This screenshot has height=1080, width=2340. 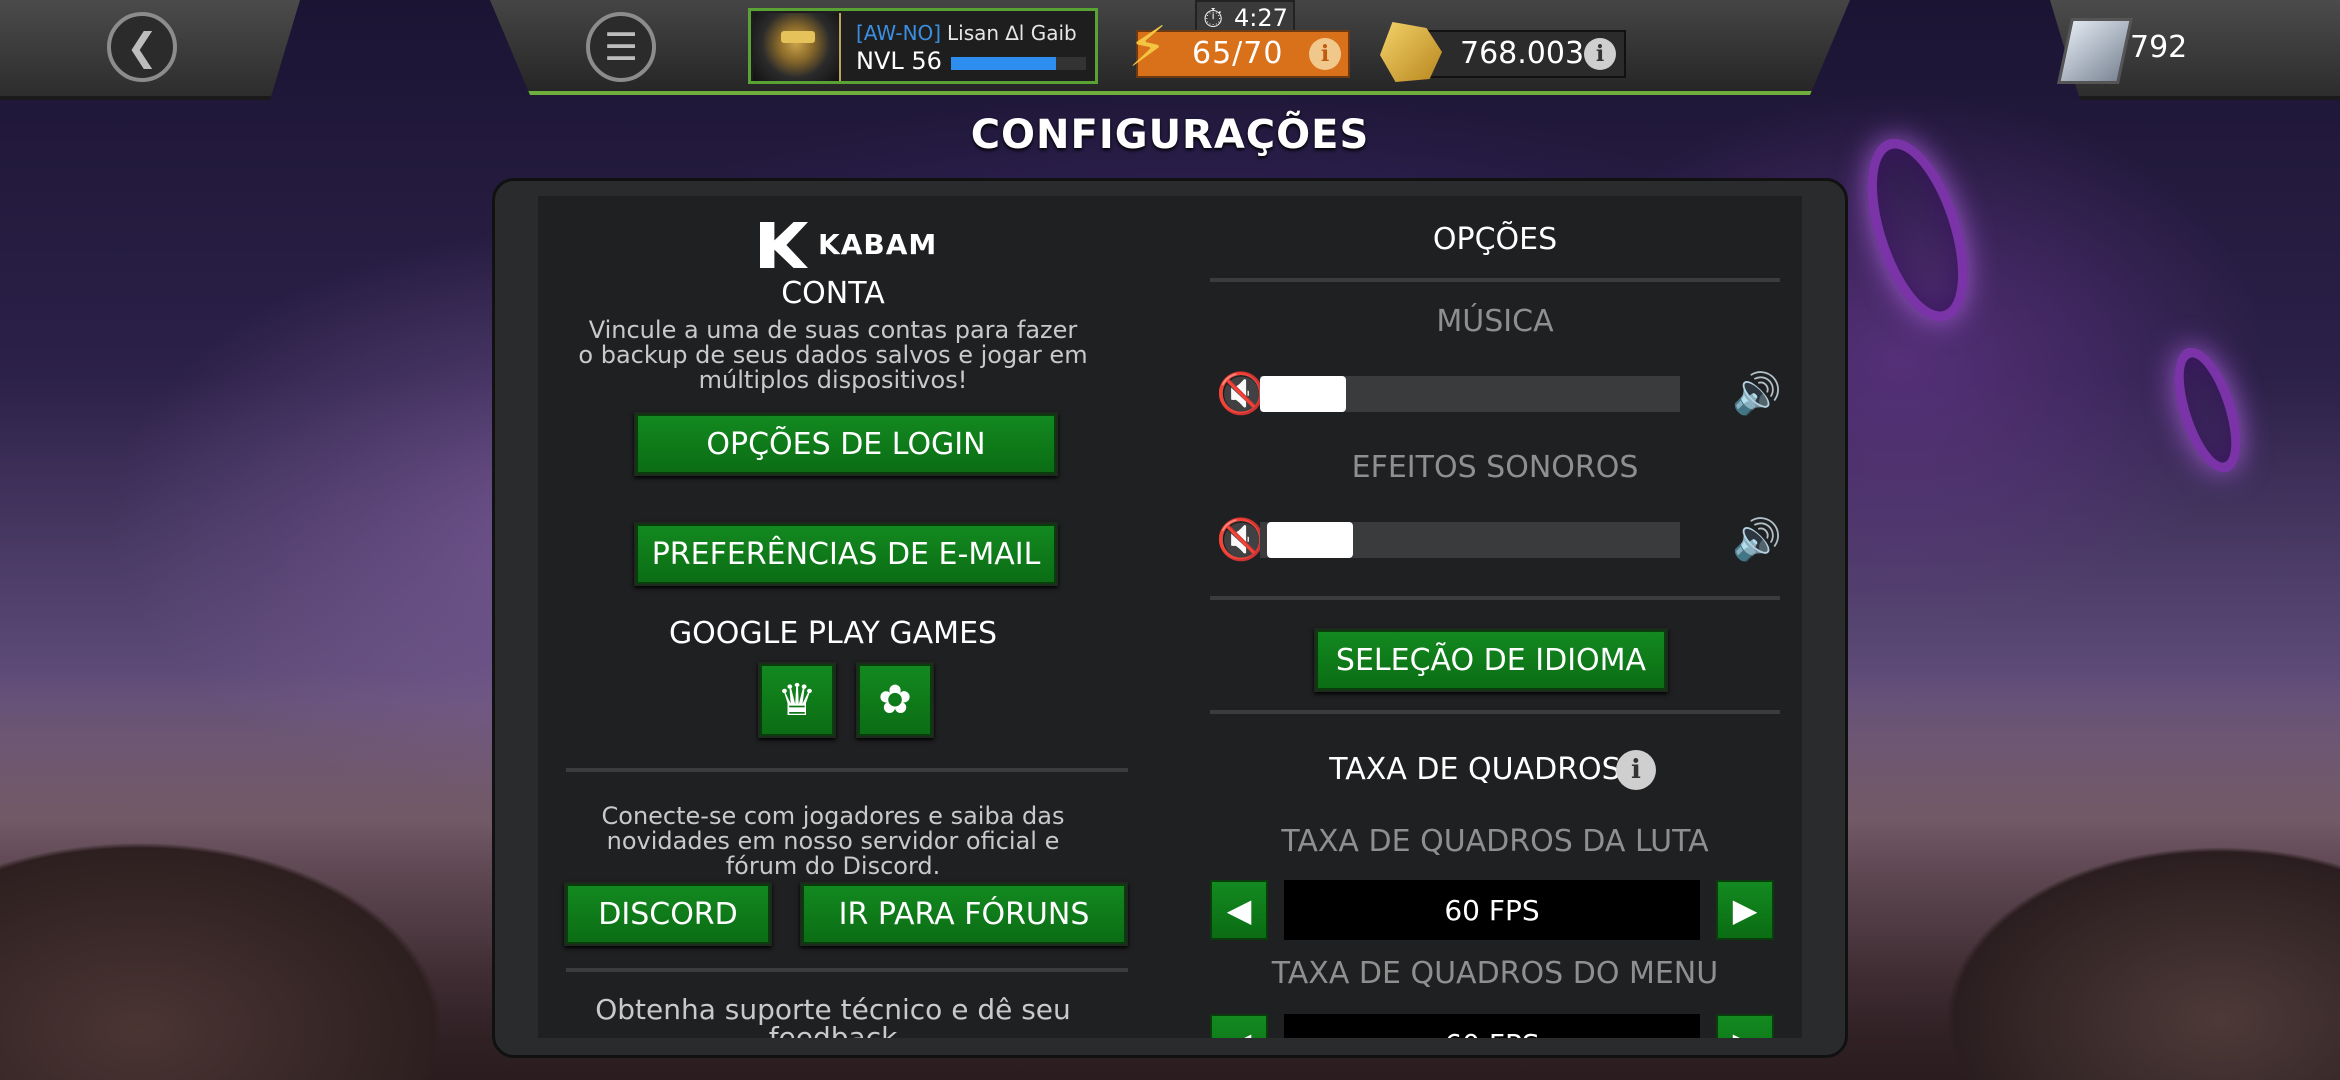 I want to click on units-value: 792, so click(x=2159, y=47).